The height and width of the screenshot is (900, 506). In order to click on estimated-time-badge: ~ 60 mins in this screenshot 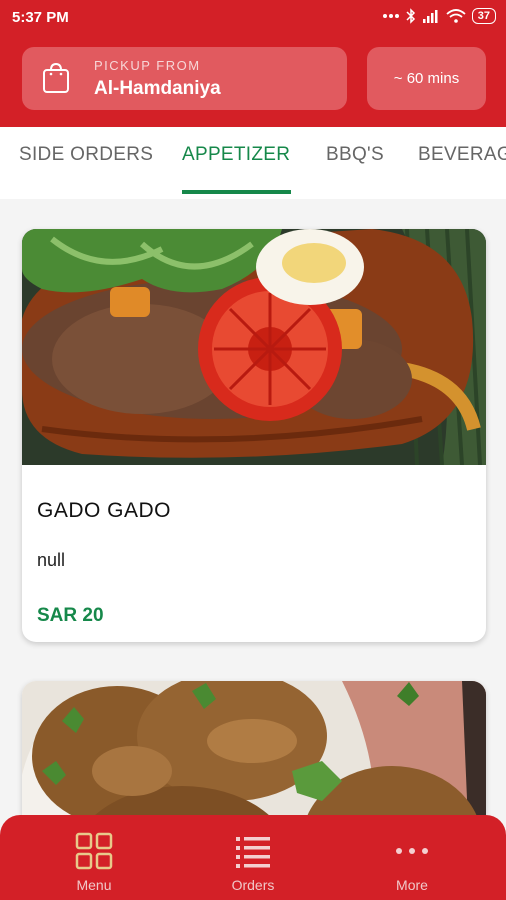, I will do `click(426, 78)`.